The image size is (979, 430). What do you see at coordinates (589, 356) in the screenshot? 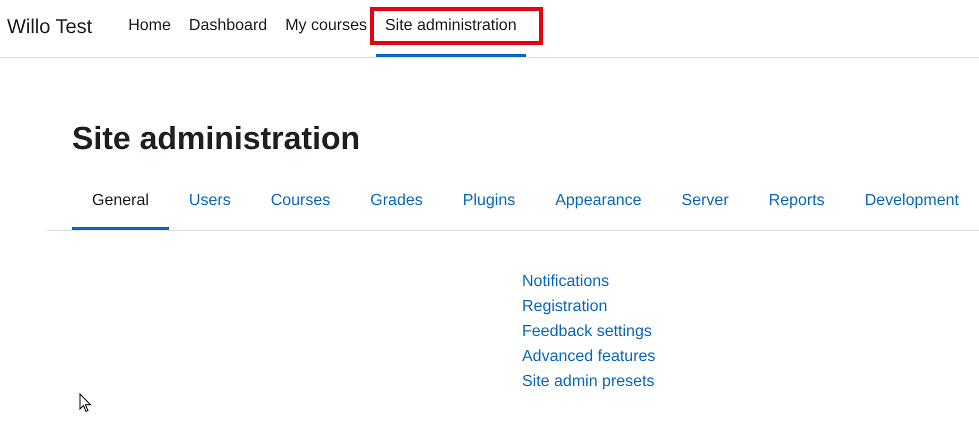
I see `admin-link: Advanced features` at bounding box center [589, 356].